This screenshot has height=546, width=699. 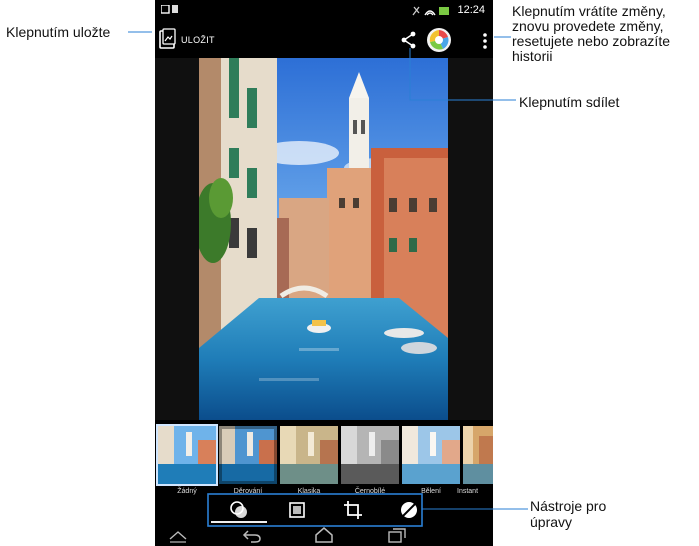 I want to click on status-icons, so click(x=431, y=11).